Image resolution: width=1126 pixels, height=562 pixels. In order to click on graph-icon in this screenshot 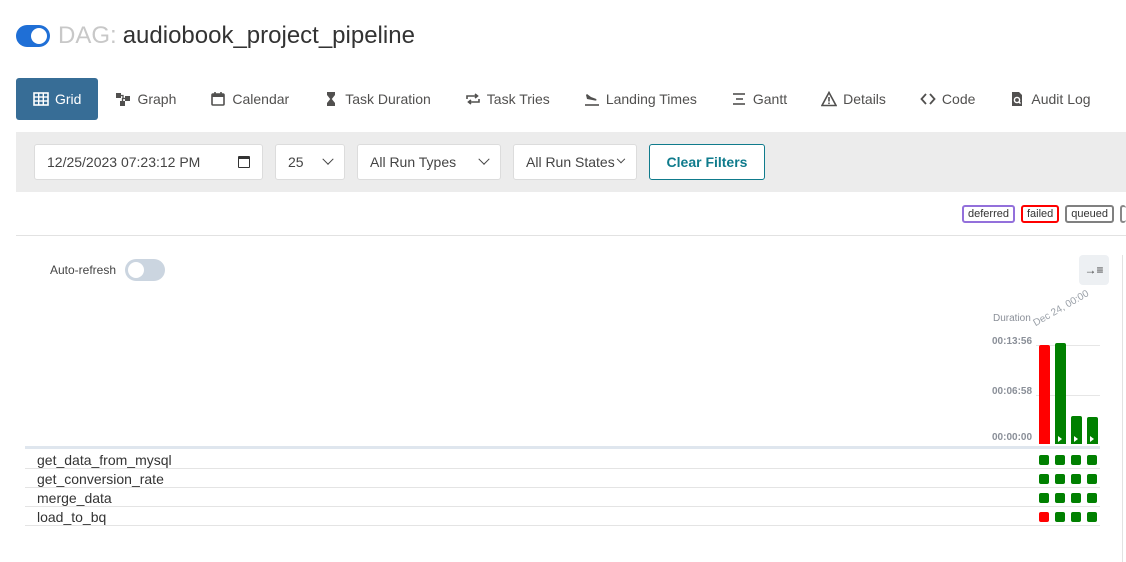, I will do `click(123, 99)`.